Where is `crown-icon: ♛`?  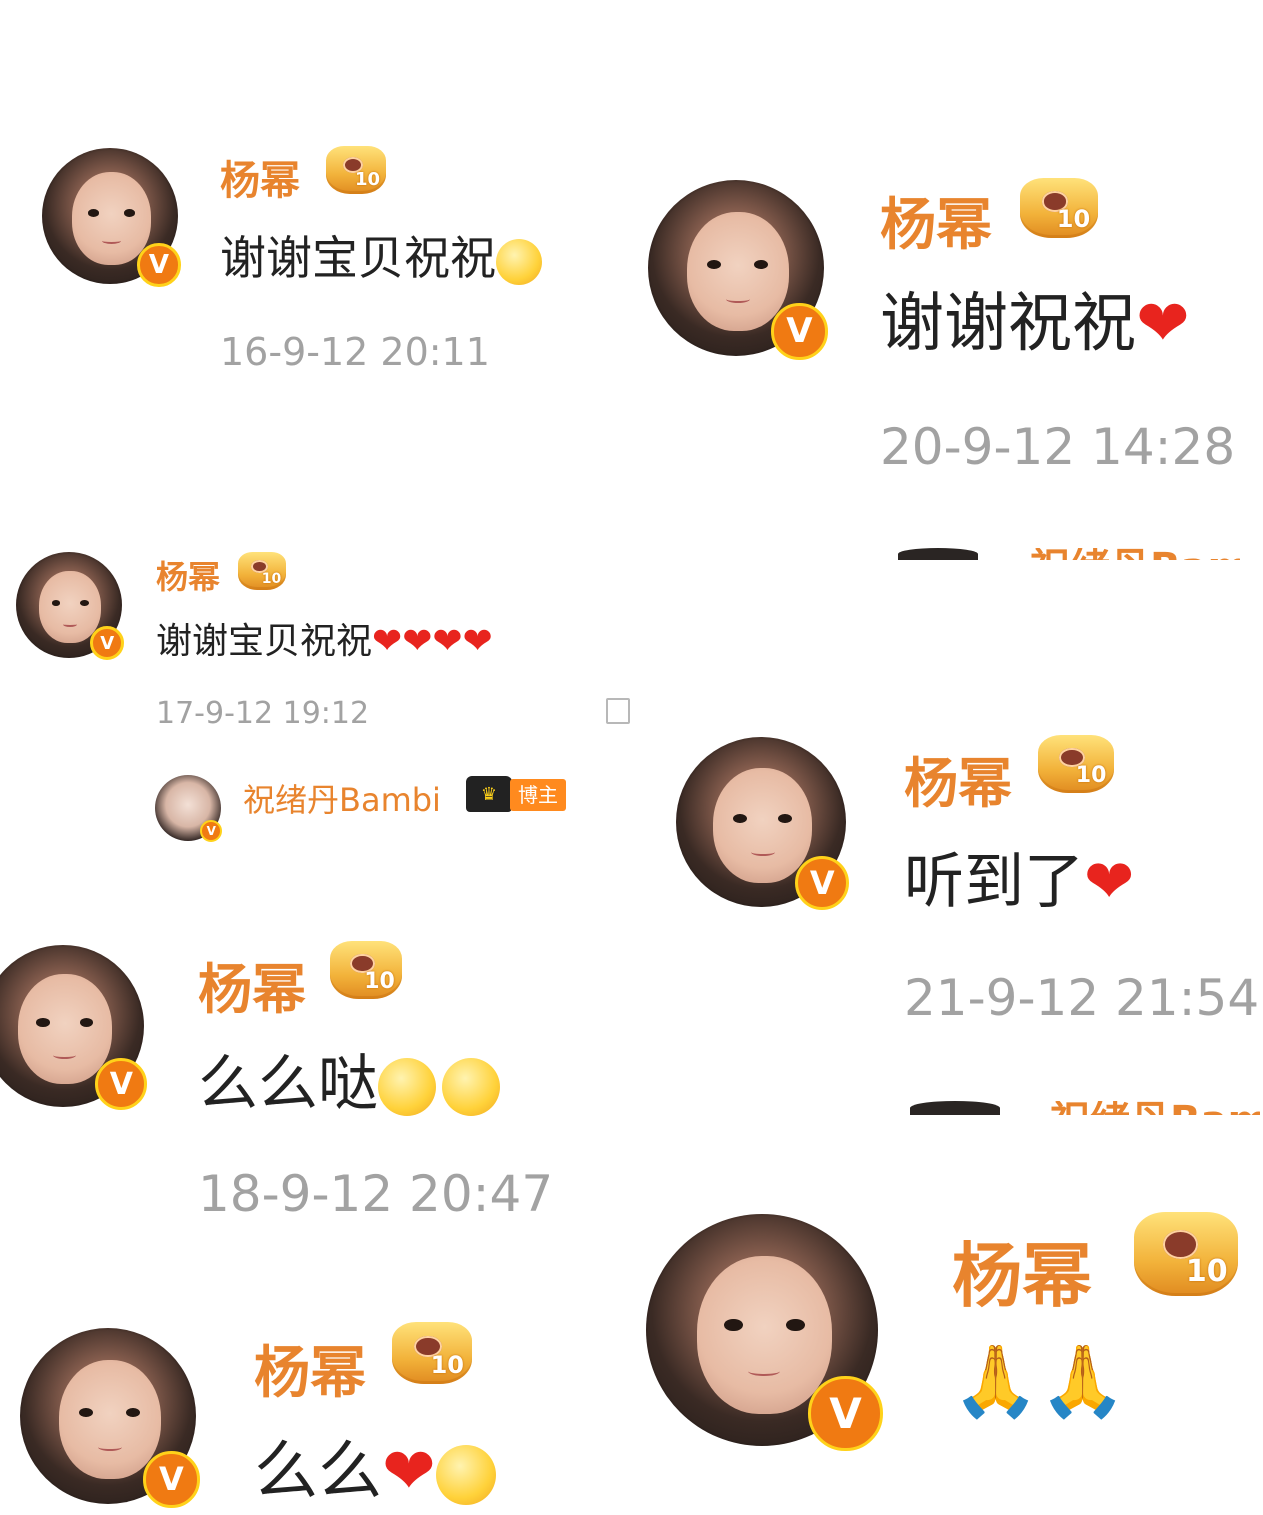
crown-icon: ♛ is located at coordinates (489, 794).